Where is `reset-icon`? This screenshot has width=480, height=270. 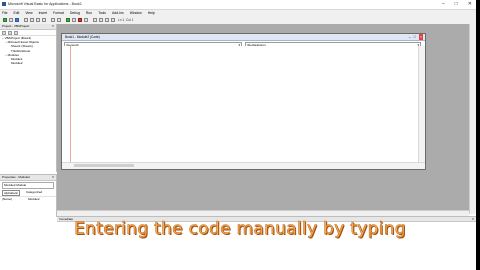 reset-icon is located at coordinates (80, 20).